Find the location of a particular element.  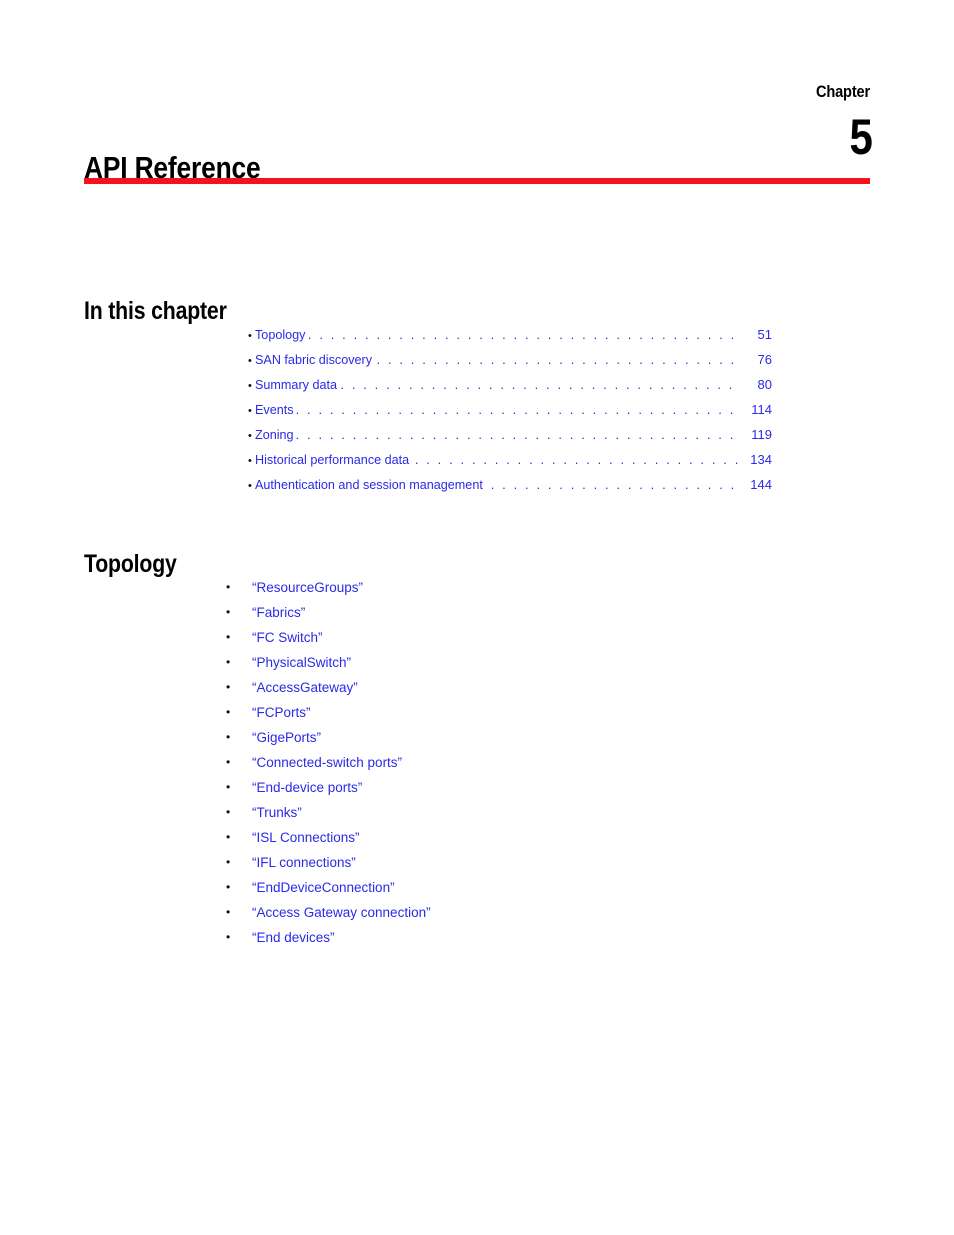

topology-link-label: “ResourceGroups” is located at coordinates (307, 587).